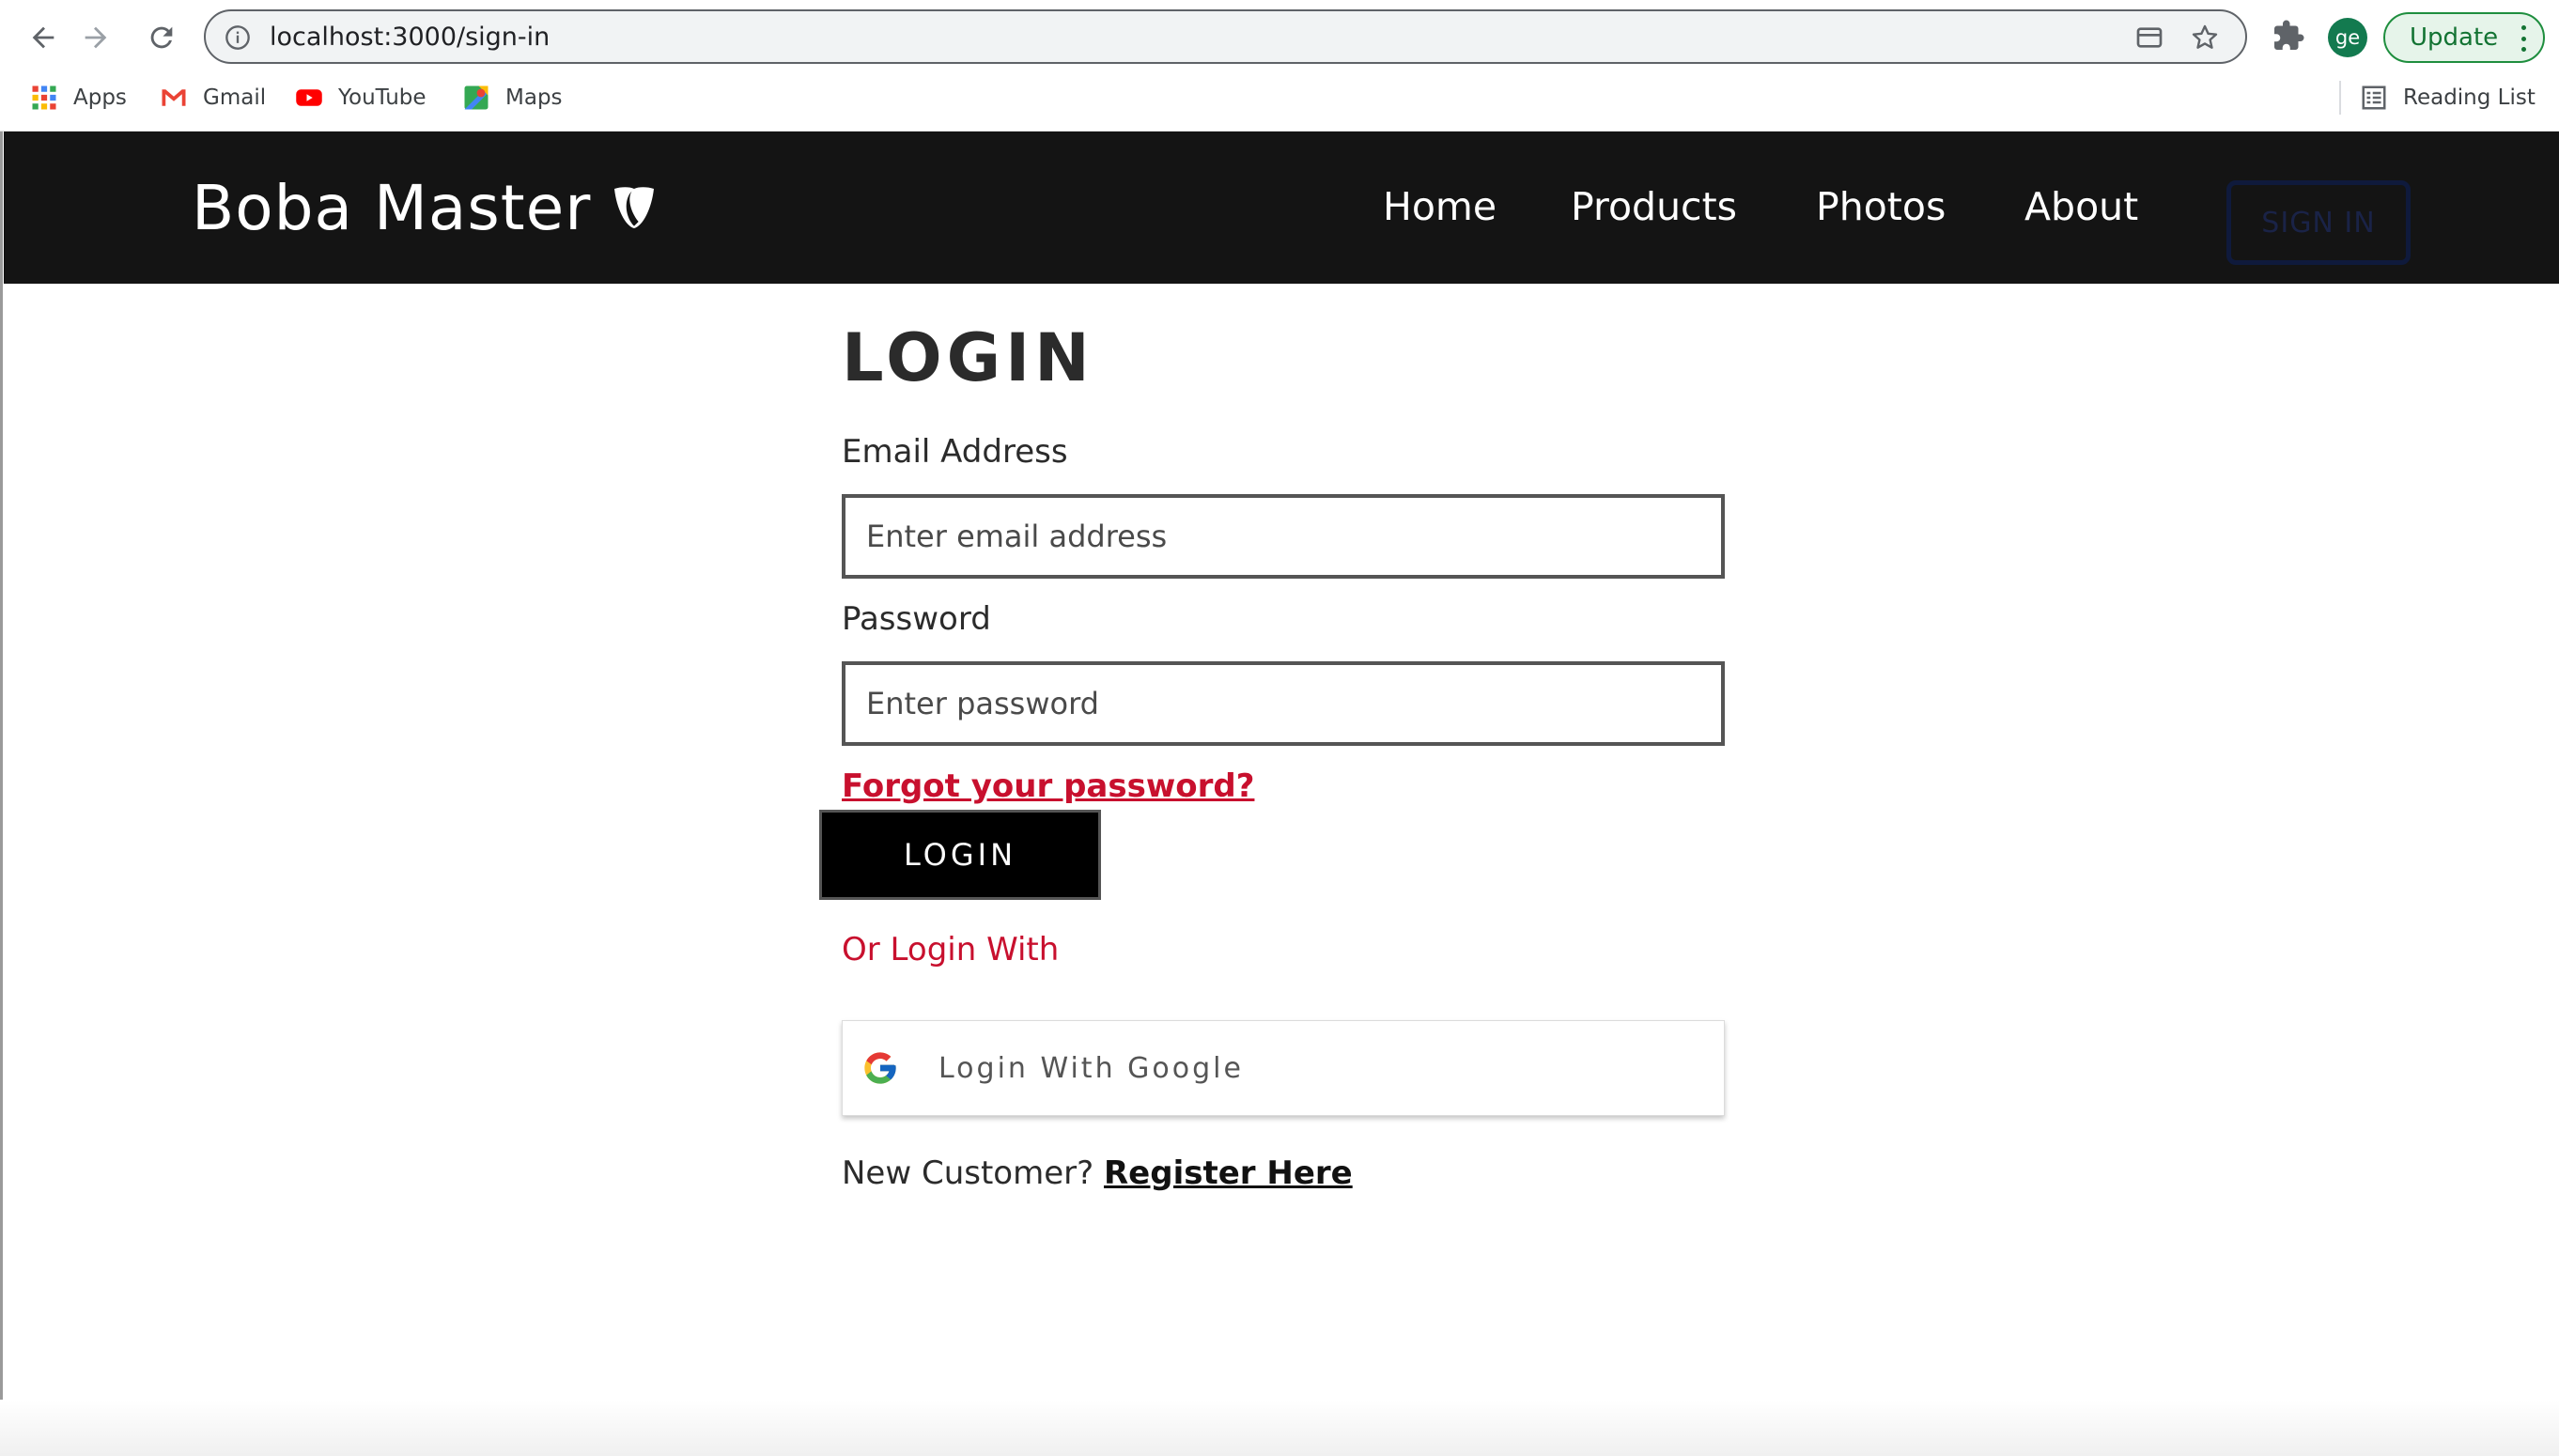  I want to click on bookmark-apps: Apps, so click(78, 98).